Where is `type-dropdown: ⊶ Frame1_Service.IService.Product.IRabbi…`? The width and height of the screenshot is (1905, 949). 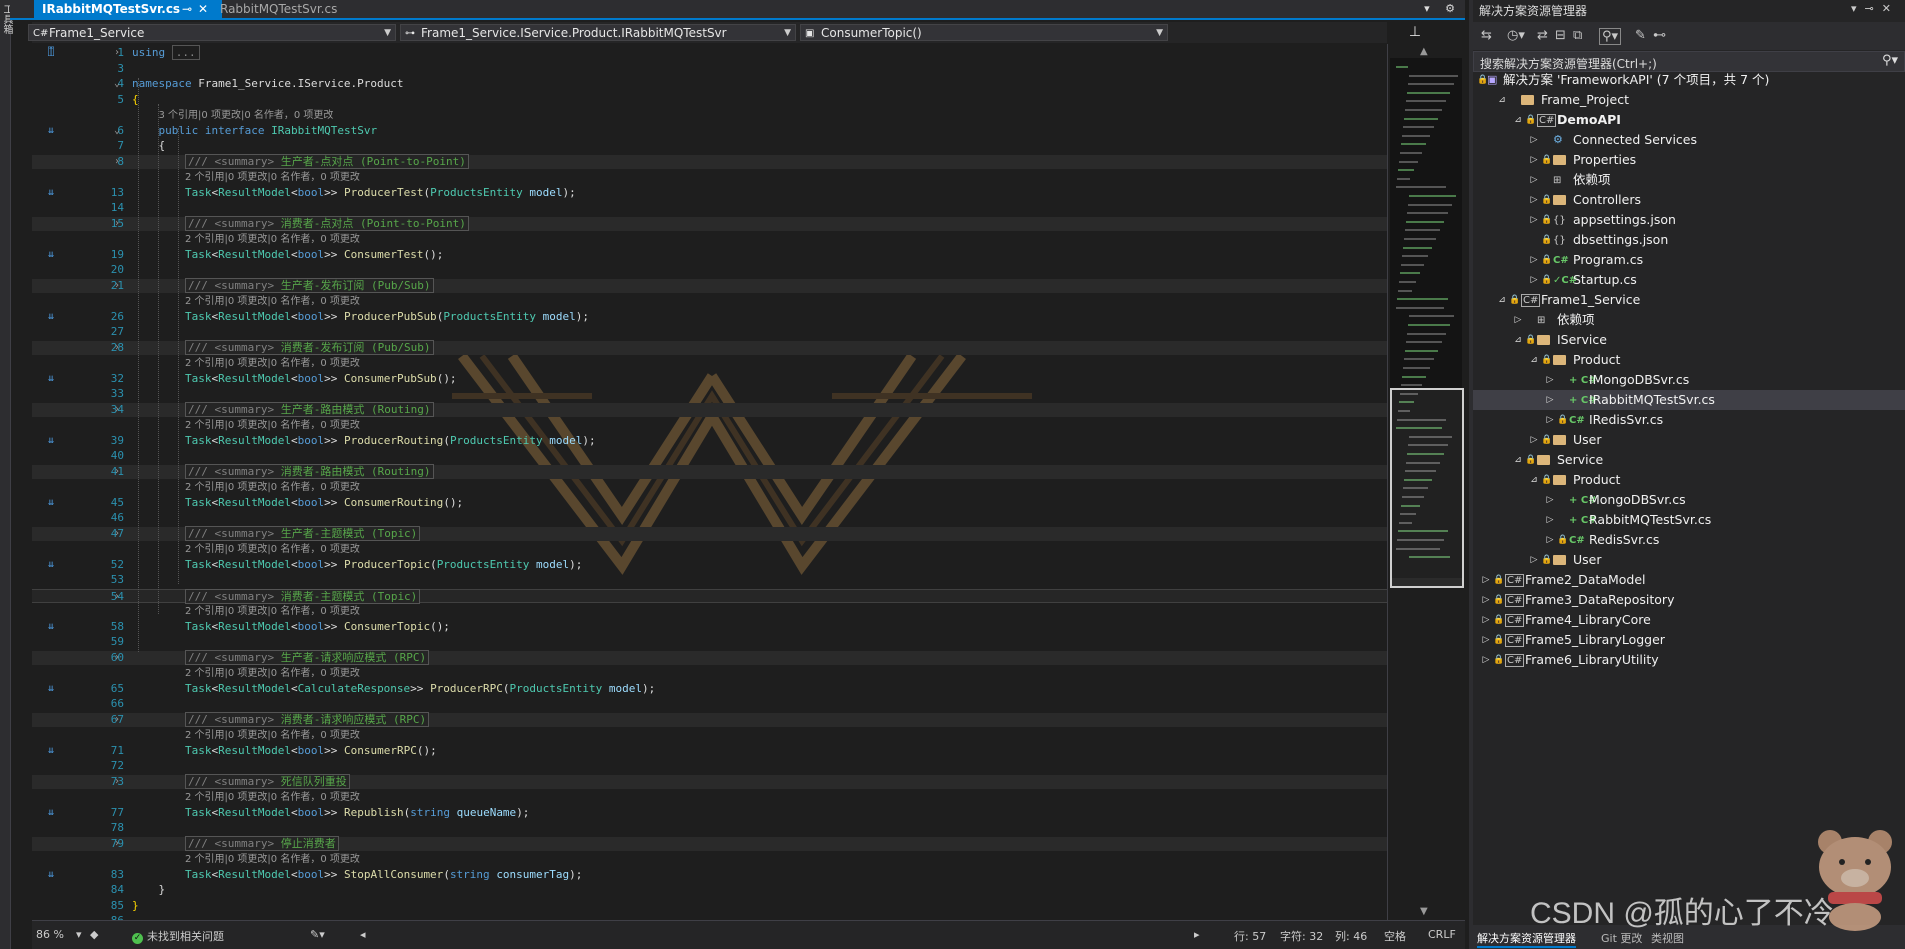 type-dropdown: ⊶ Frame1_Service.IService.Product.IRabbi… is located at coordinates (598, 32).